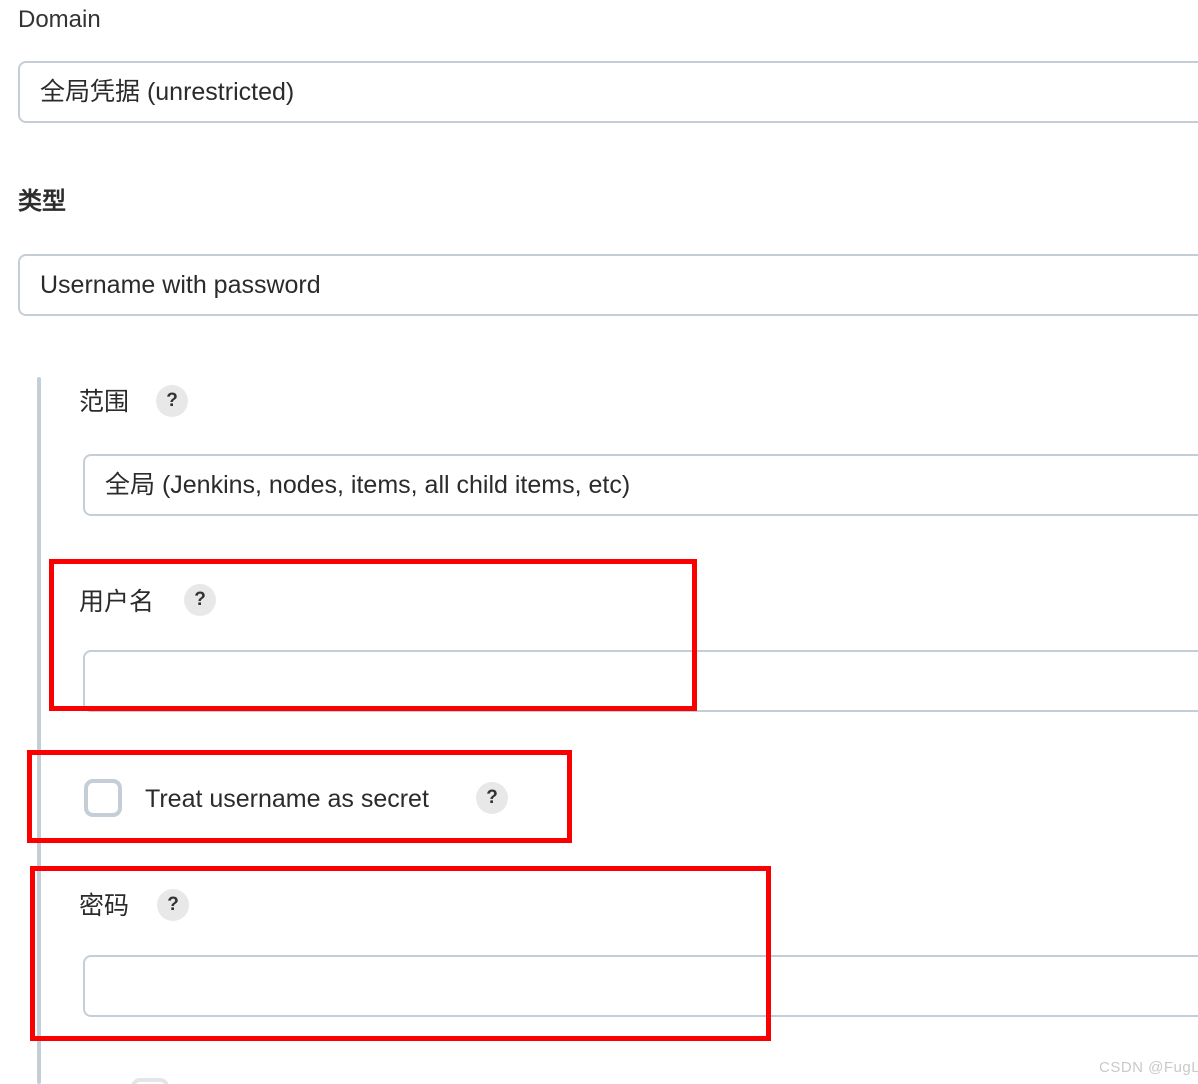 Image resolution: width=1198 pixels, height=1084 pixels. Describe the element at coordinates (200, 600) in the screenshot. I see `username-help-icon: ?` at that location.